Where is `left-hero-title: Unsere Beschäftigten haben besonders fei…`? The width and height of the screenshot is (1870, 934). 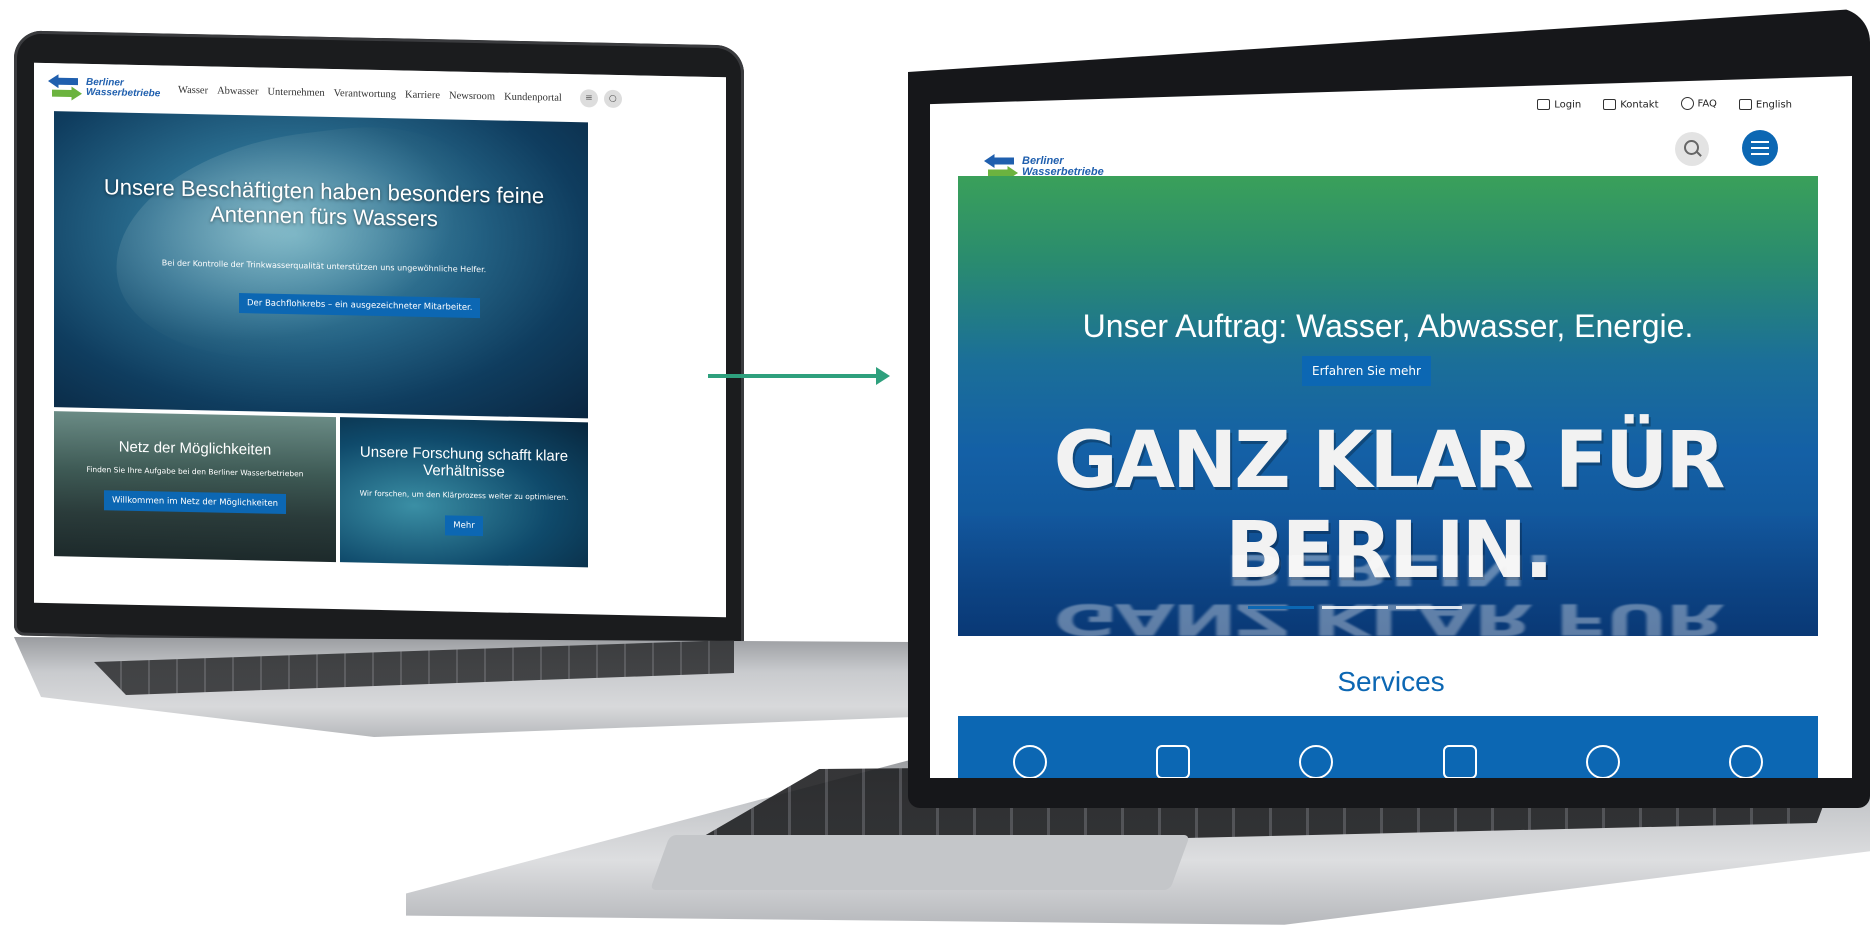 left-hero-title: Unsere Beschäftigten haben besonders fei… is located at coordinates (324, 203).